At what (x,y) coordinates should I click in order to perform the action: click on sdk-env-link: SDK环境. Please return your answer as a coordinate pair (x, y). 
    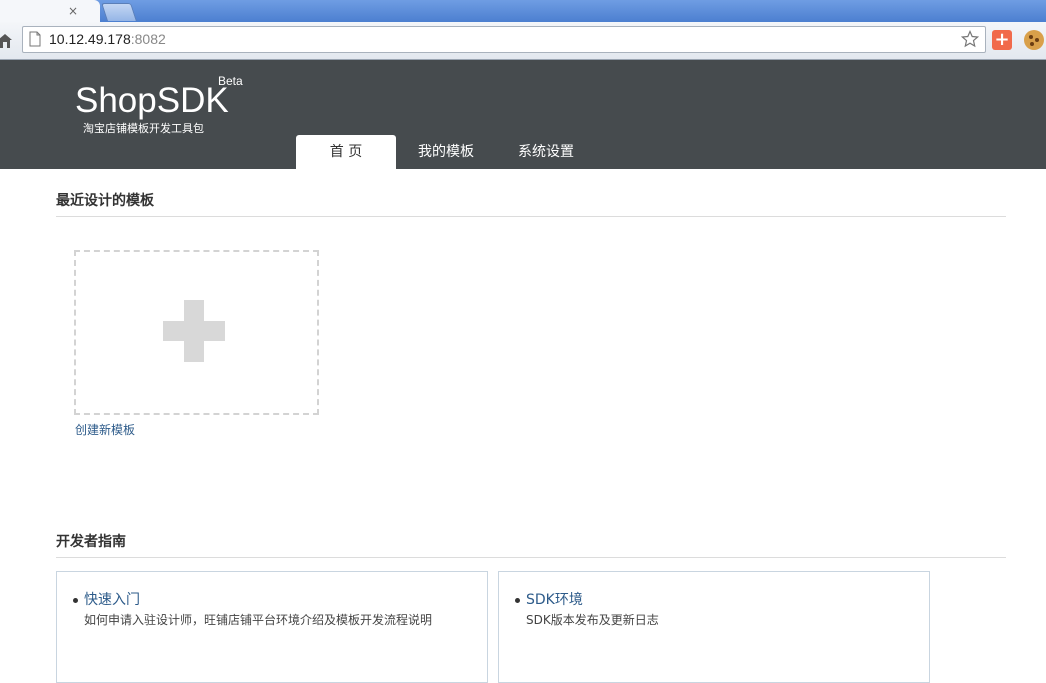
    Looking at the image, I should click on (554, 600).